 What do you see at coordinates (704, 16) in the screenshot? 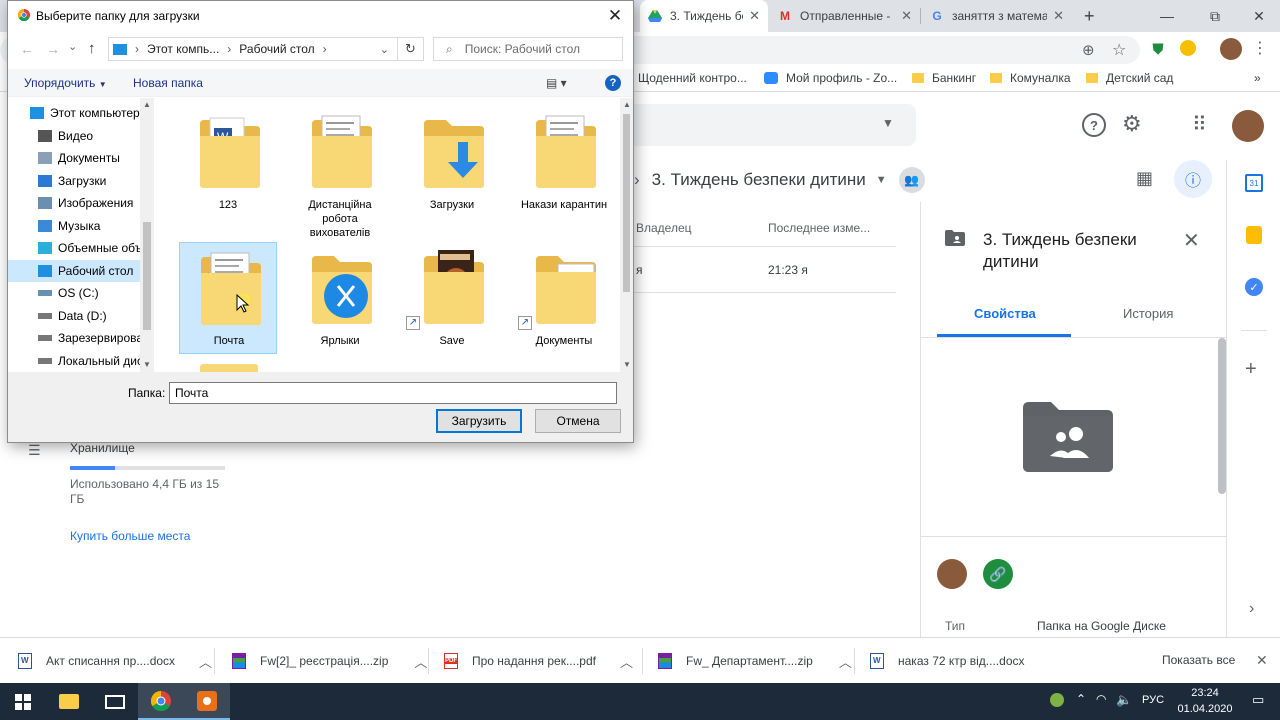
I see `tab-drive: 3. Тиждень безпе ✕` at bounding box center [704, 16].